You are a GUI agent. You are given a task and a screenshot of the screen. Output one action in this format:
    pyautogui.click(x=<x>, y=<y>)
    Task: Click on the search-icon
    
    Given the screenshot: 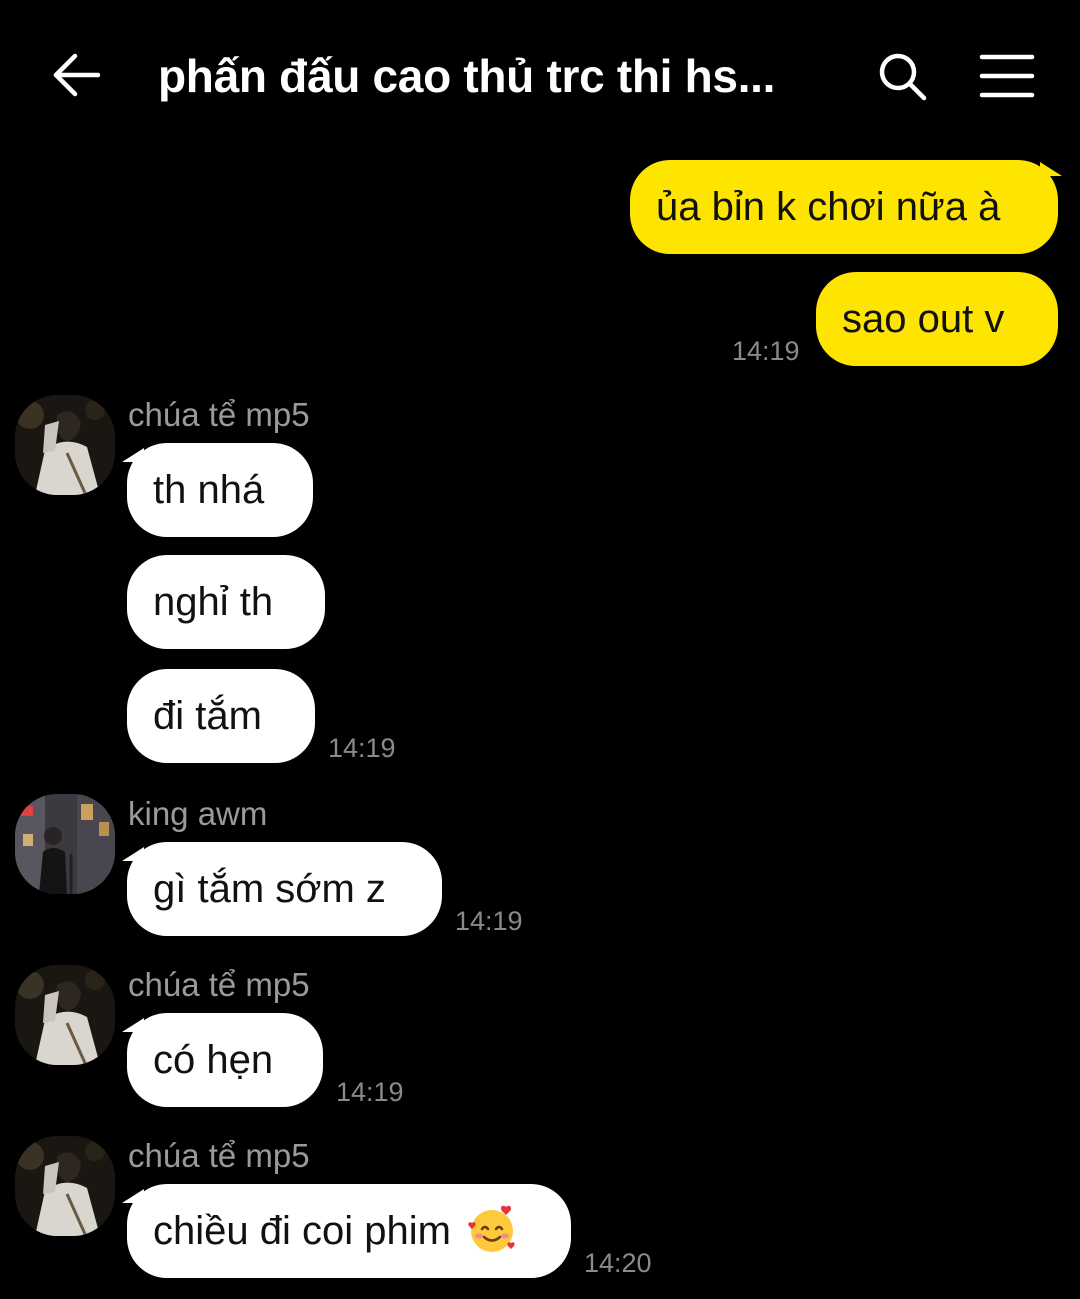 What is the action you would take?
    pyautogui.click(x=903, y=77)
    